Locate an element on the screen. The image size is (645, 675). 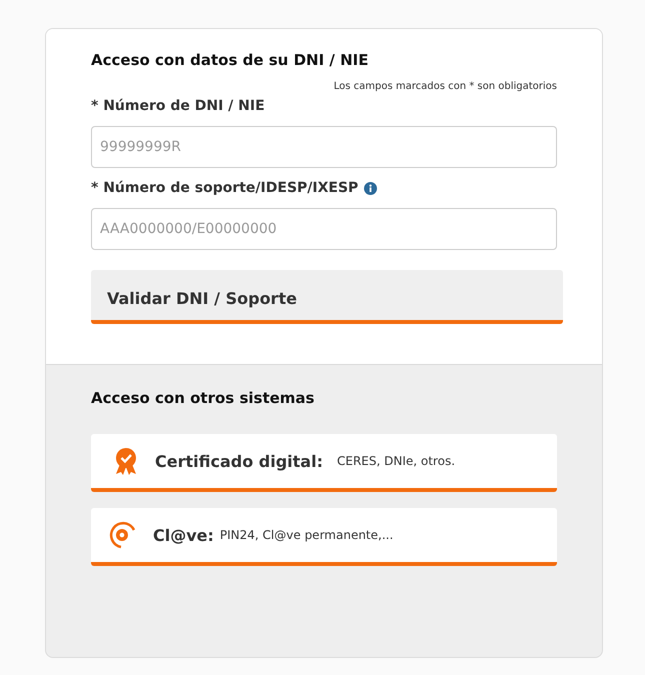
required-note: Los campos marcados con * son obligatorios is located at coordinates (445, 86).